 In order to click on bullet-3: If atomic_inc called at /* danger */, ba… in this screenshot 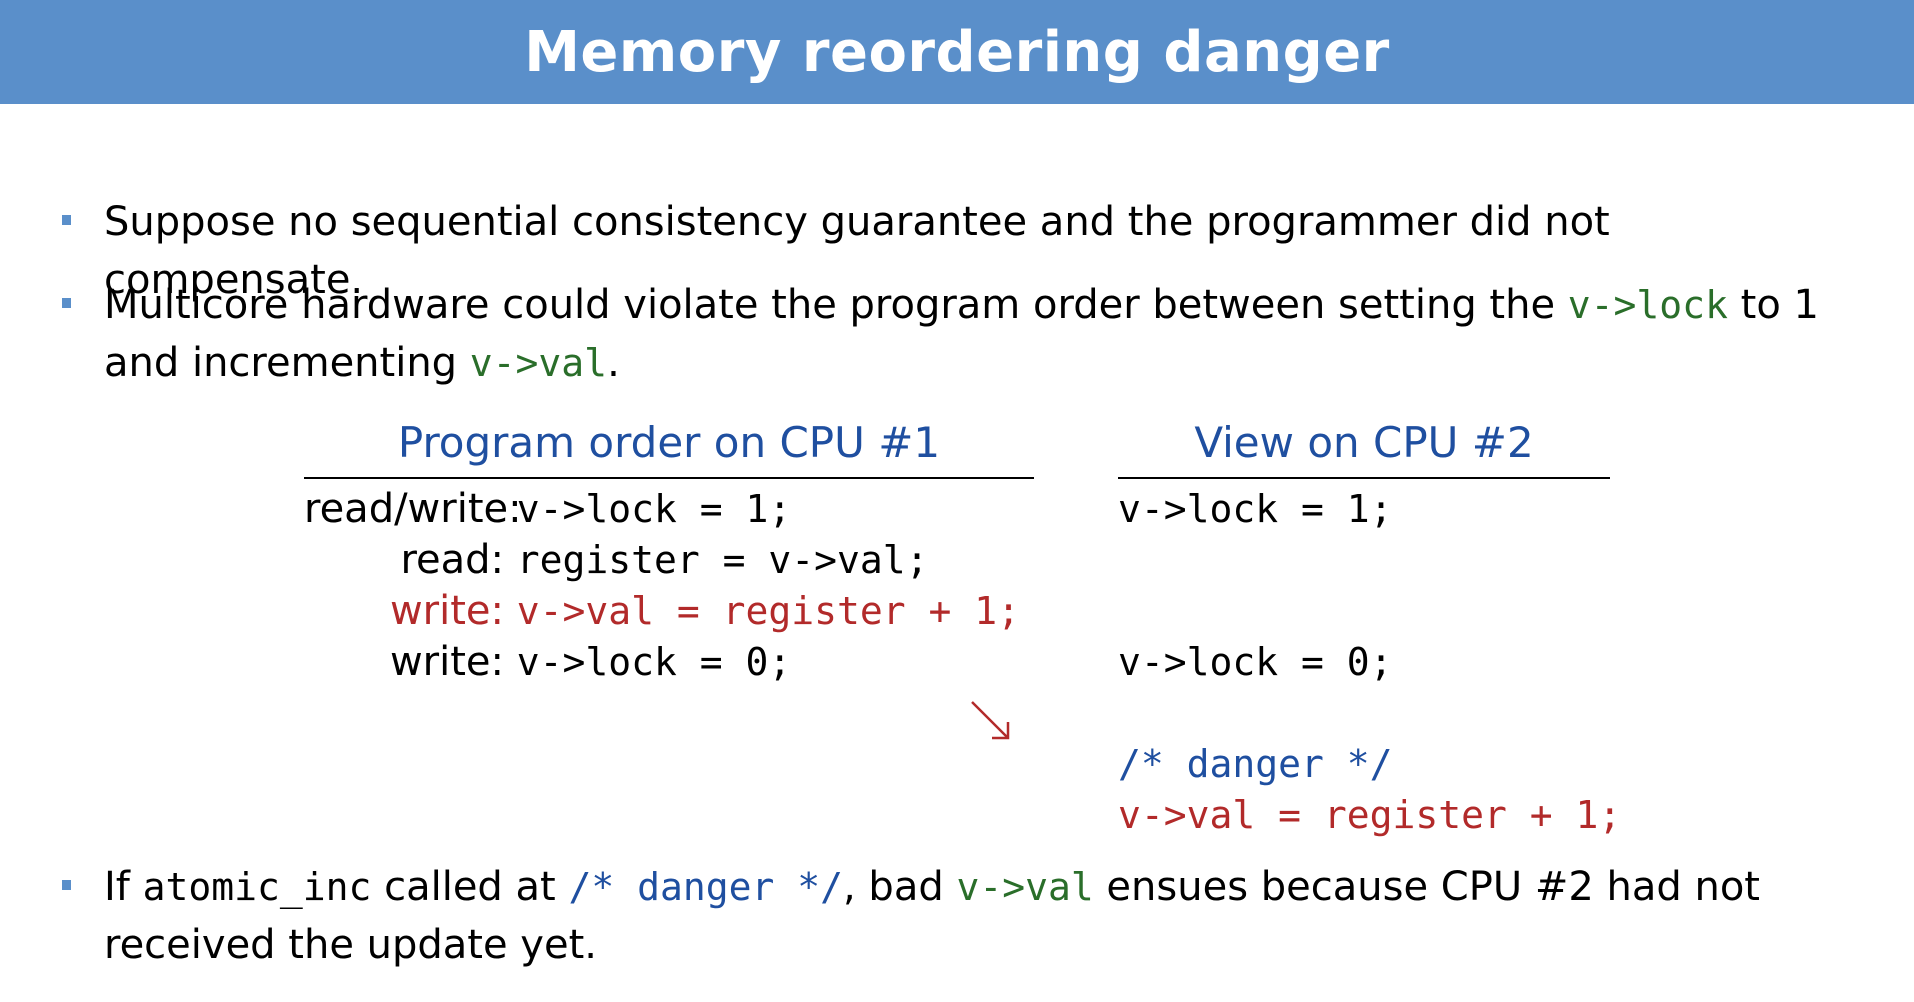, I will do `click(968, 916)`.